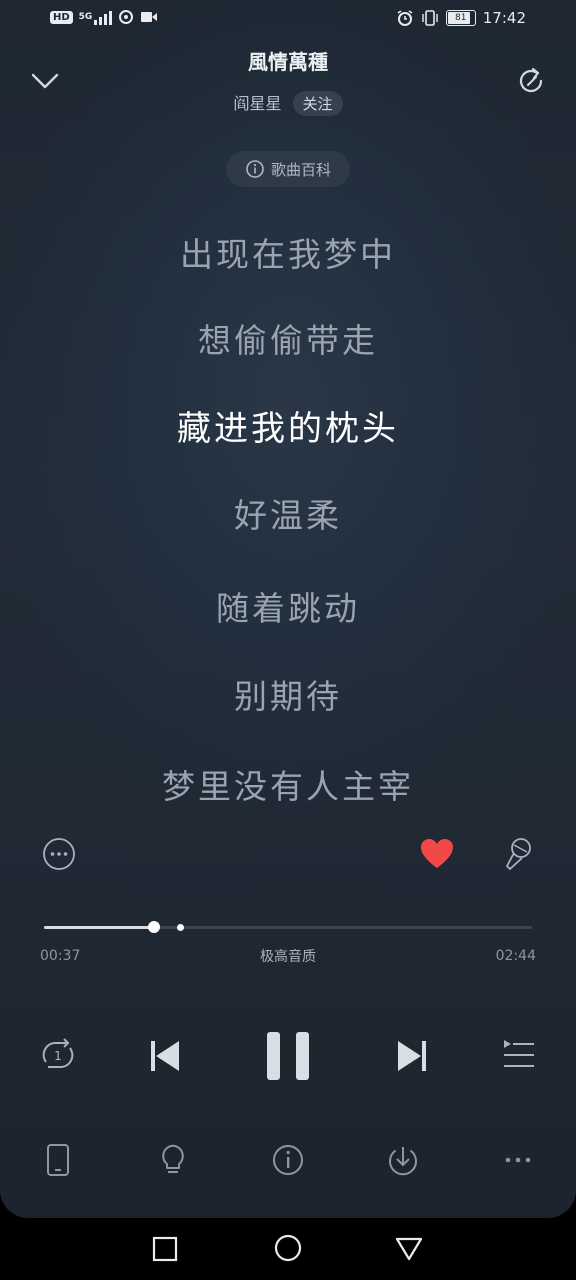 The width and height of the screenshot is (576, 1280). What do you see at coordinates (288, 1160) in the screenshot?
I see `info-icon` at bounding box center [288, 1160].